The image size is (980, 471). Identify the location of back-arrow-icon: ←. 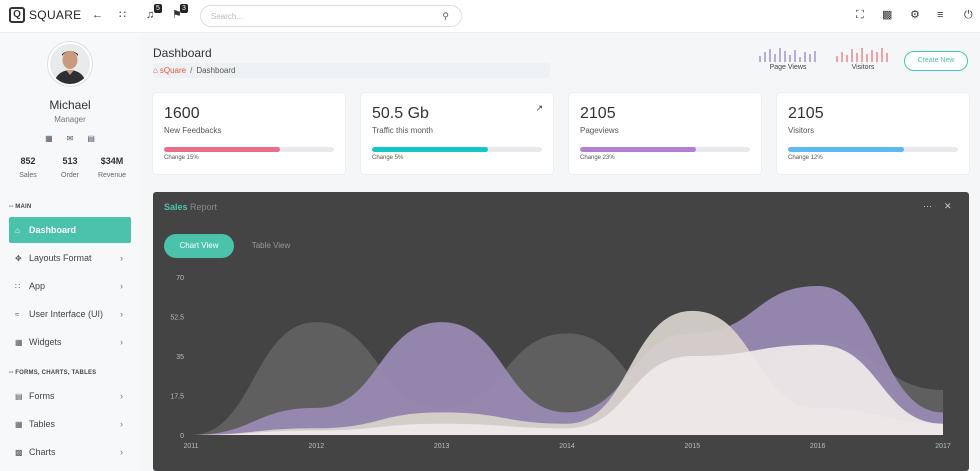
(97, 15).